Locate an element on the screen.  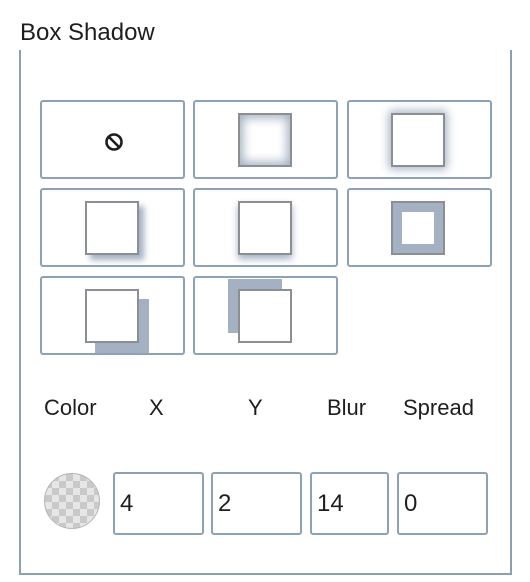
blur-input is located at coordinates (349, 503).